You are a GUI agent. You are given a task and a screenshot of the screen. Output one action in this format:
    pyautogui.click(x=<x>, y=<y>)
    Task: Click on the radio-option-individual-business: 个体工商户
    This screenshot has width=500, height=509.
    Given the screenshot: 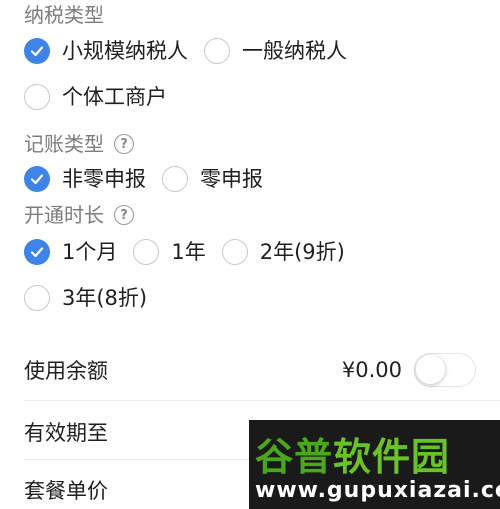 What is the action you would take?
    pyautogui.click(x=95, y=97)
    